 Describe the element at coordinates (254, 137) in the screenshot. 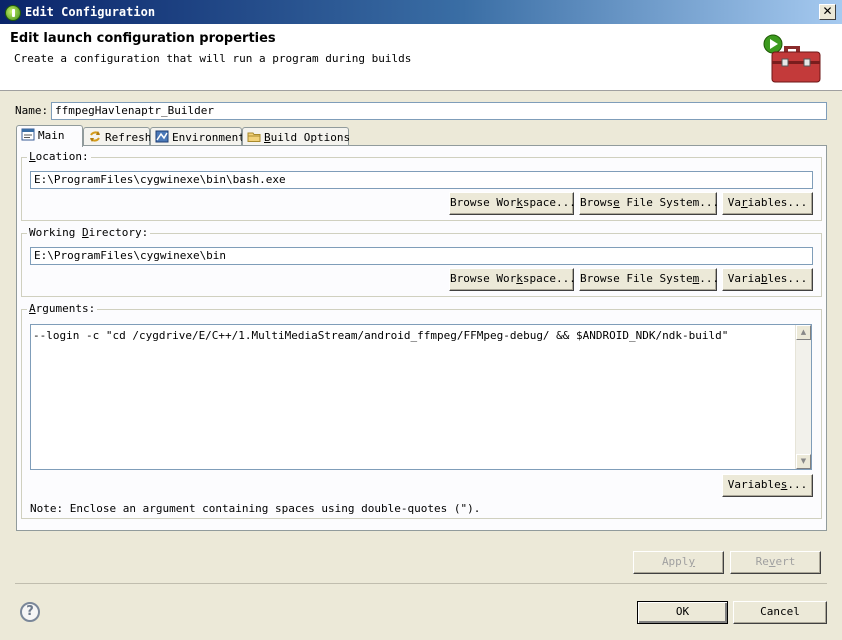

I see `folder-icon` at that location.